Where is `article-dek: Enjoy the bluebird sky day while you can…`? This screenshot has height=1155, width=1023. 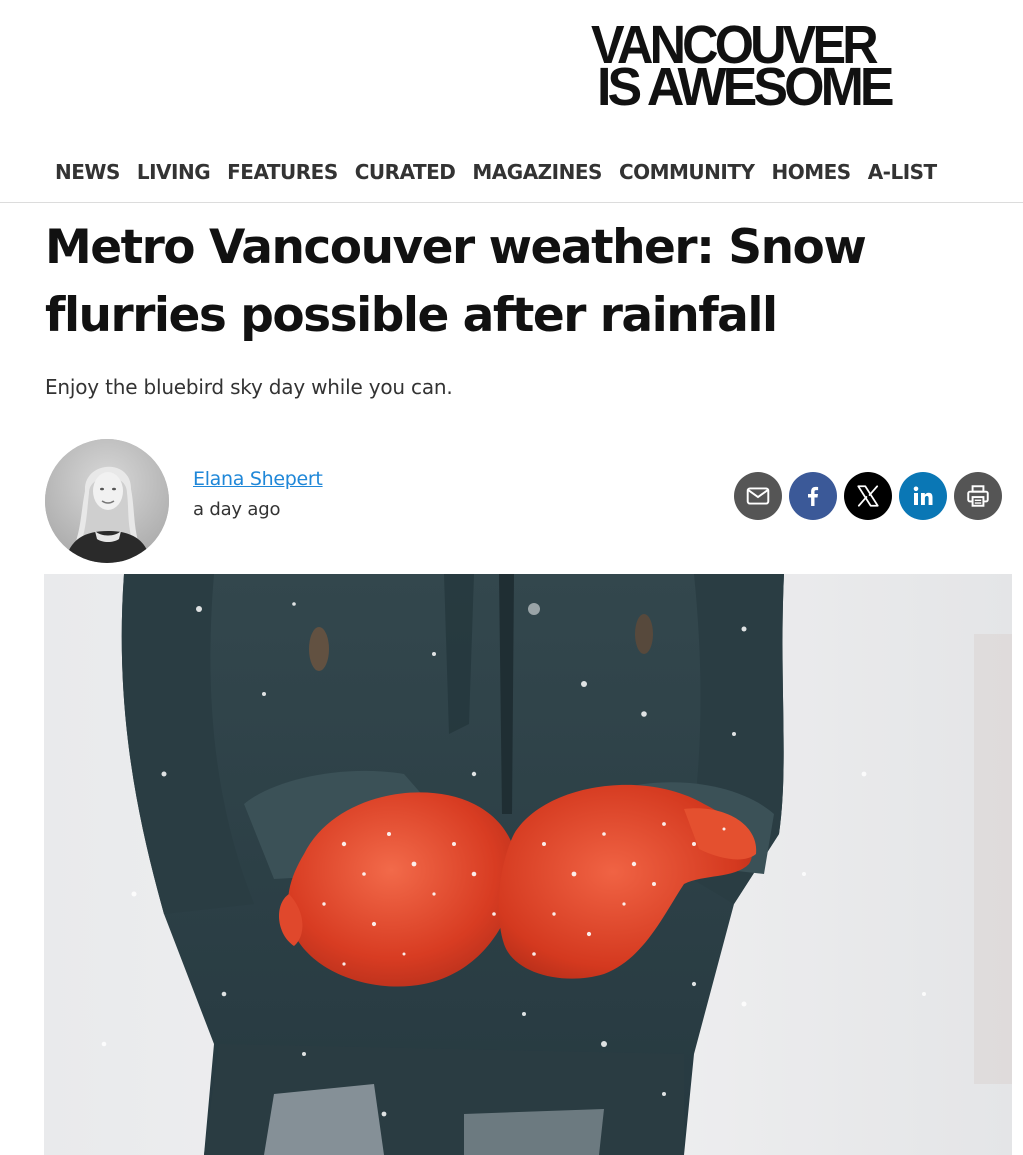
article-dek: Enjoy the bluebird sky day while you can… is located at coordinates (249, 387).